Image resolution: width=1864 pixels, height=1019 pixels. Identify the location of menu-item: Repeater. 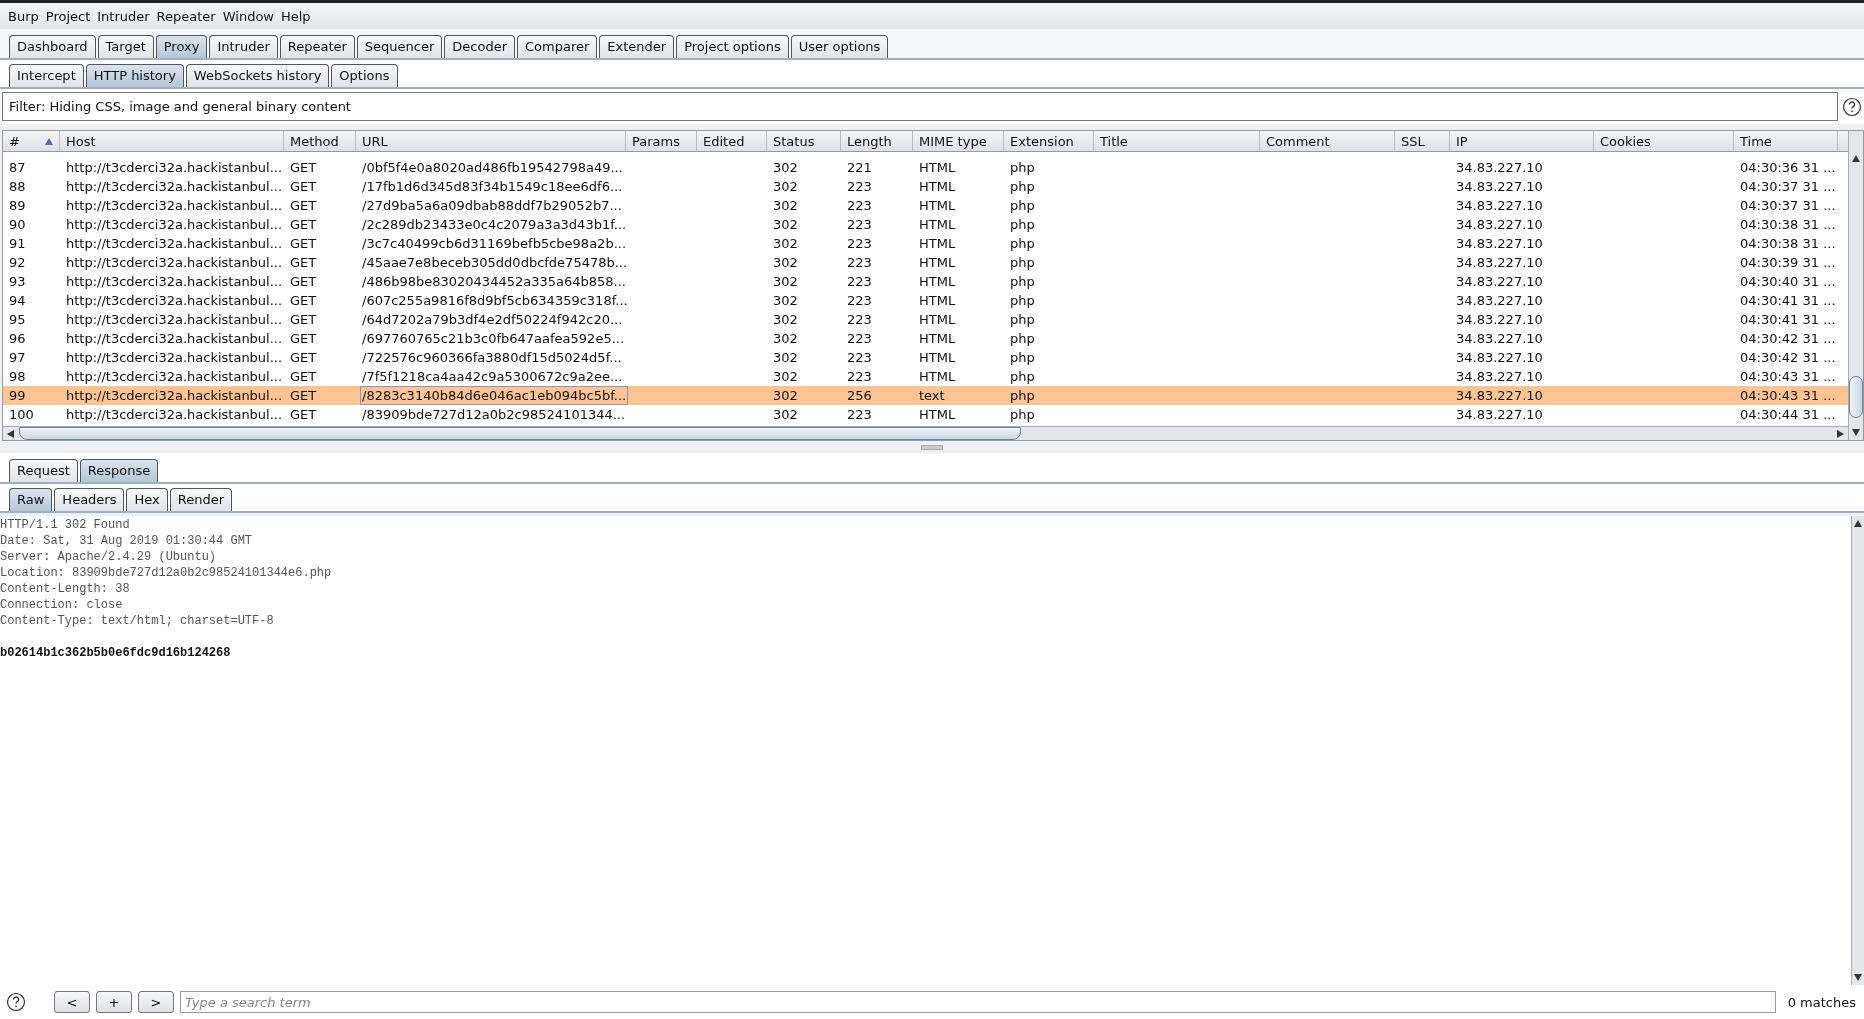
(186, 16).